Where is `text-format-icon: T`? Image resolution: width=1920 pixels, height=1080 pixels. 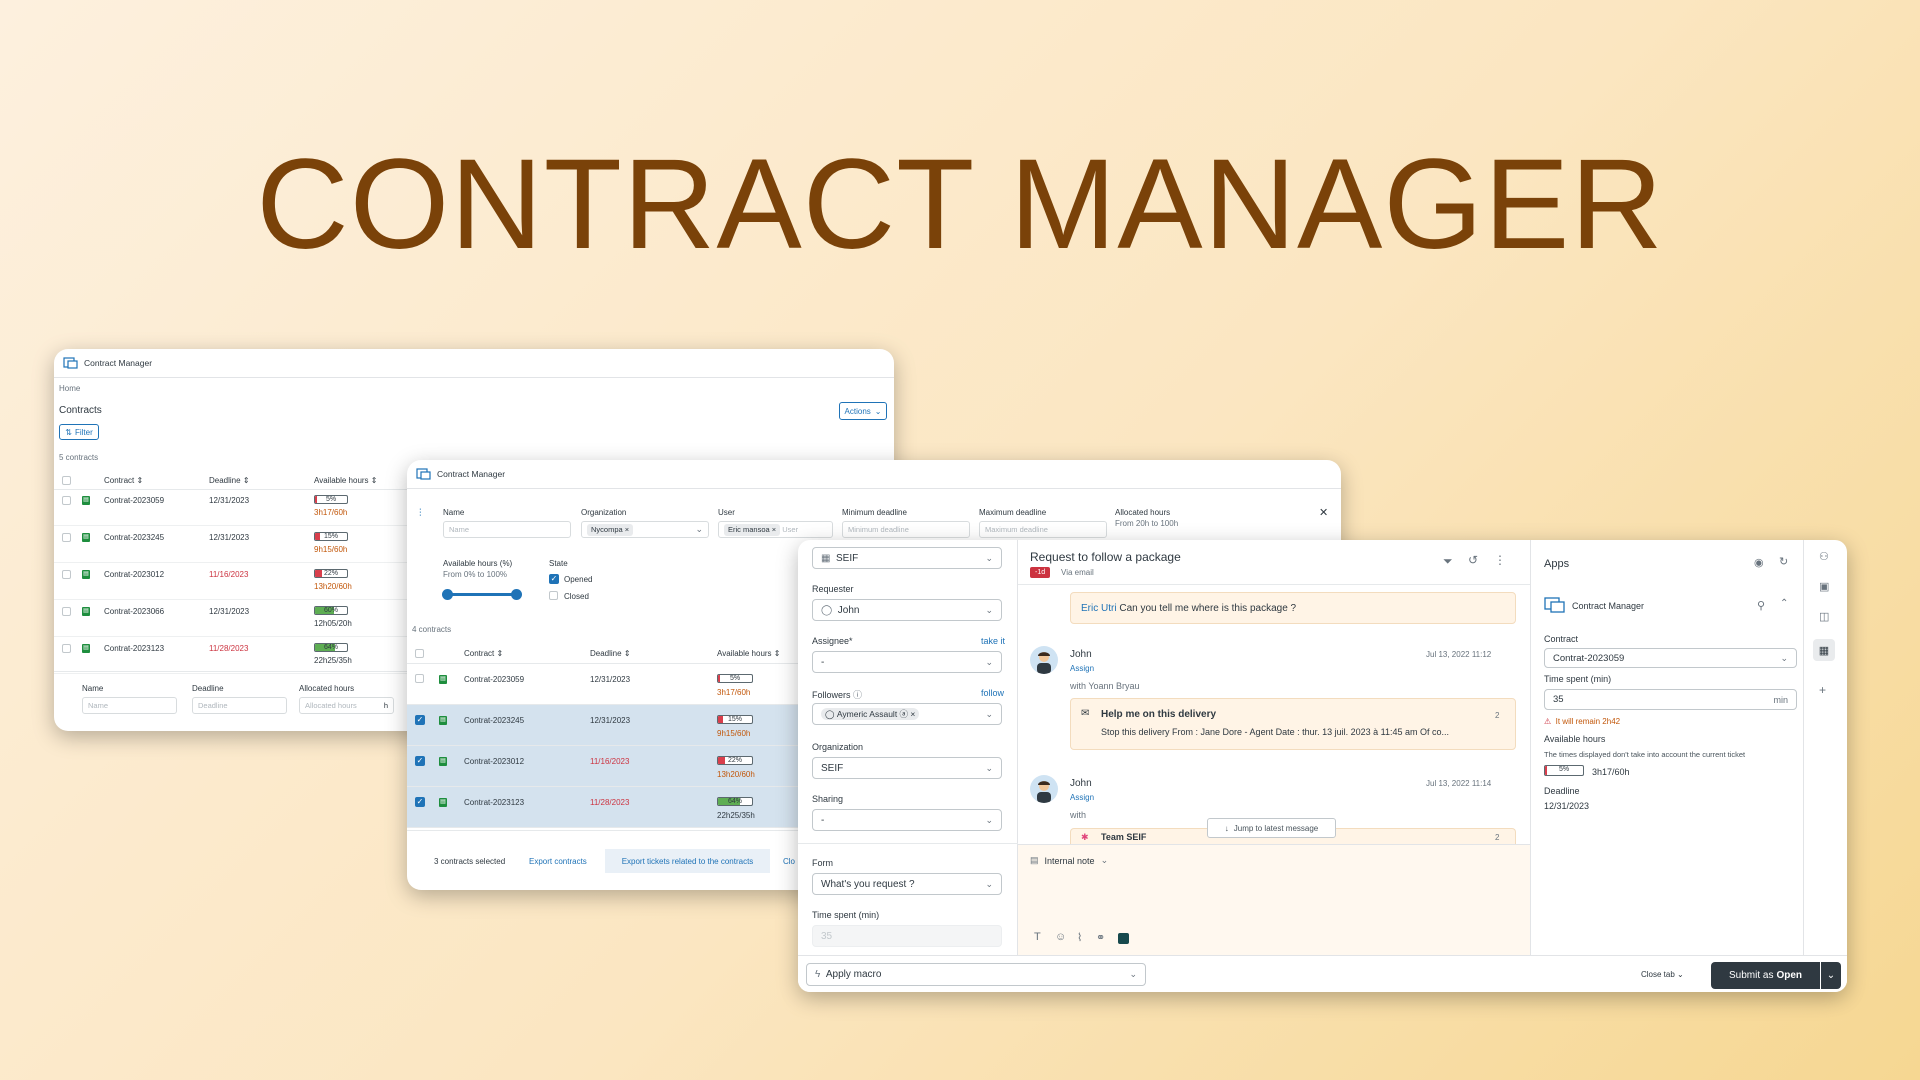 text-format-icon: T is located at coordinates (1037, 937).